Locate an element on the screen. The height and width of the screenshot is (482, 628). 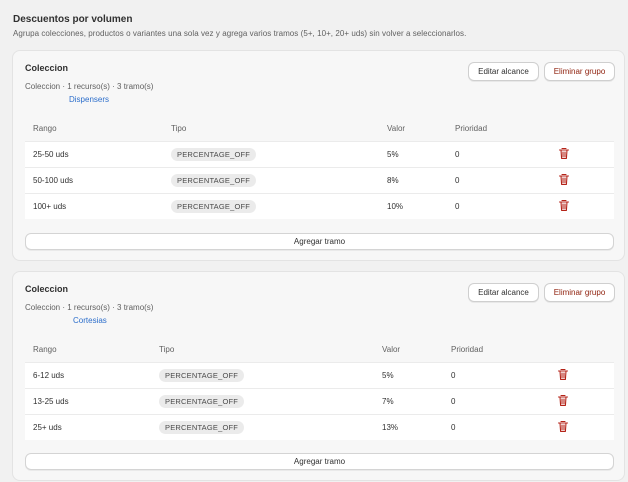
page-title: Descuentos por volumen is located at coordinates (73, 19).